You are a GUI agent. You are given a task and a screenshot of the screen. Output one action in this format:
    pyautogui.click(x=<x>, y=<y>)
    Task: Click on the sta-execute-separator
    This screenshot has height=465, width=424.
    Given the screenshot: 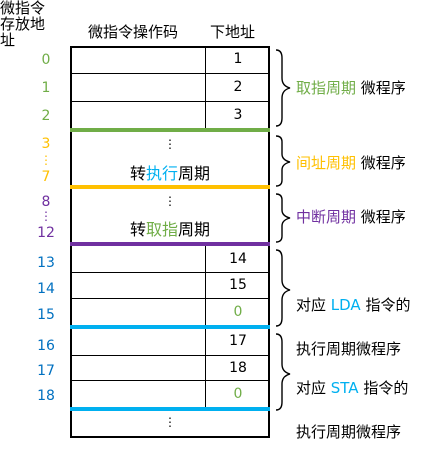 What is the action you would take?
    pyautogui.click(x=170, y=409)
    